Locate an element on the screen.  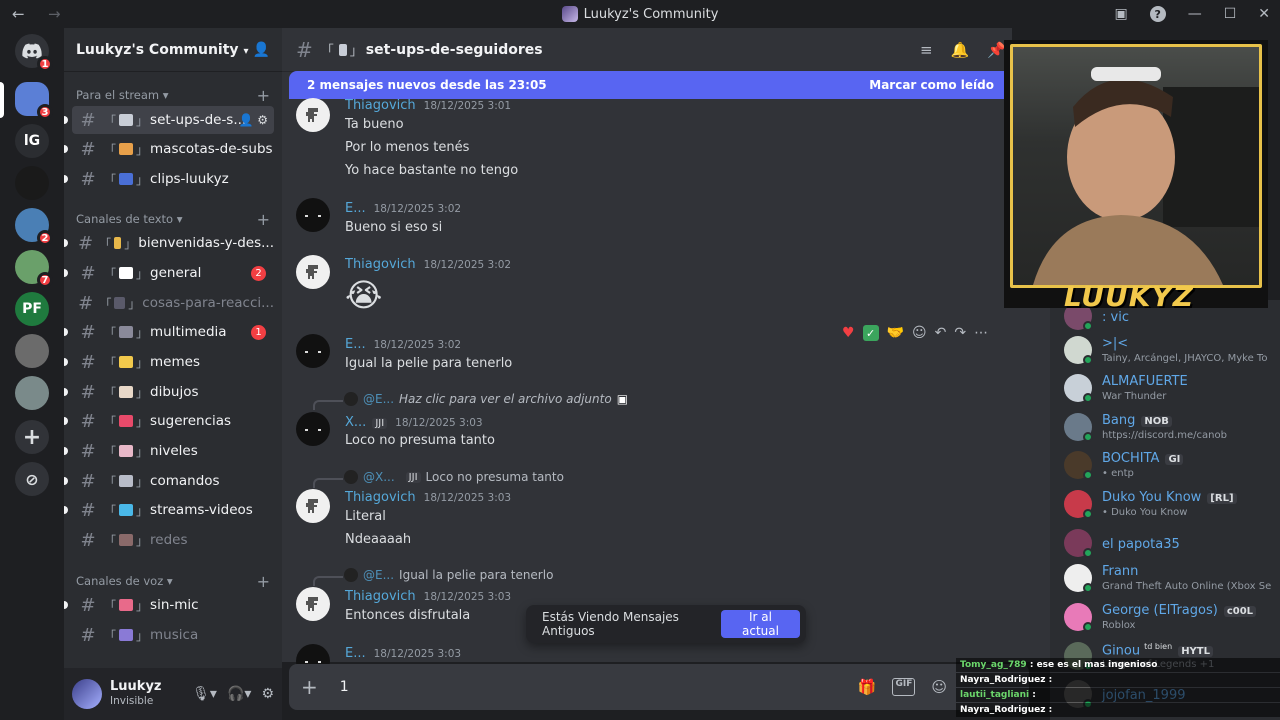
member-item: el papota35 is located at coordinates (1172, 545).